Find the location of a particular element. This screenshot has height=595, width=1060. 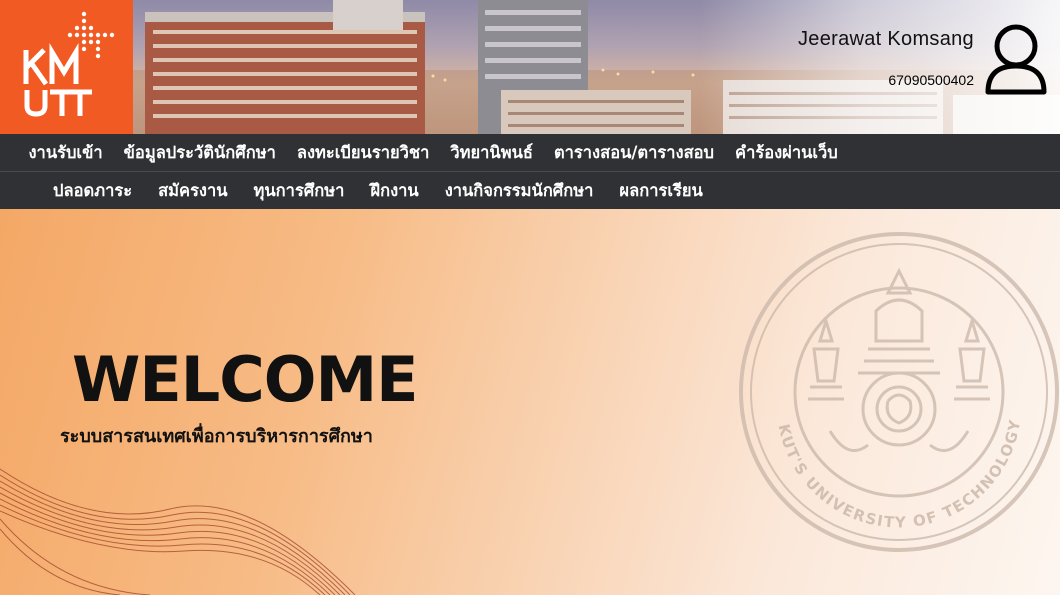

nav-item-course-registration: ลงทะเบียนรายวิชา is located at coordinates (363, 153).